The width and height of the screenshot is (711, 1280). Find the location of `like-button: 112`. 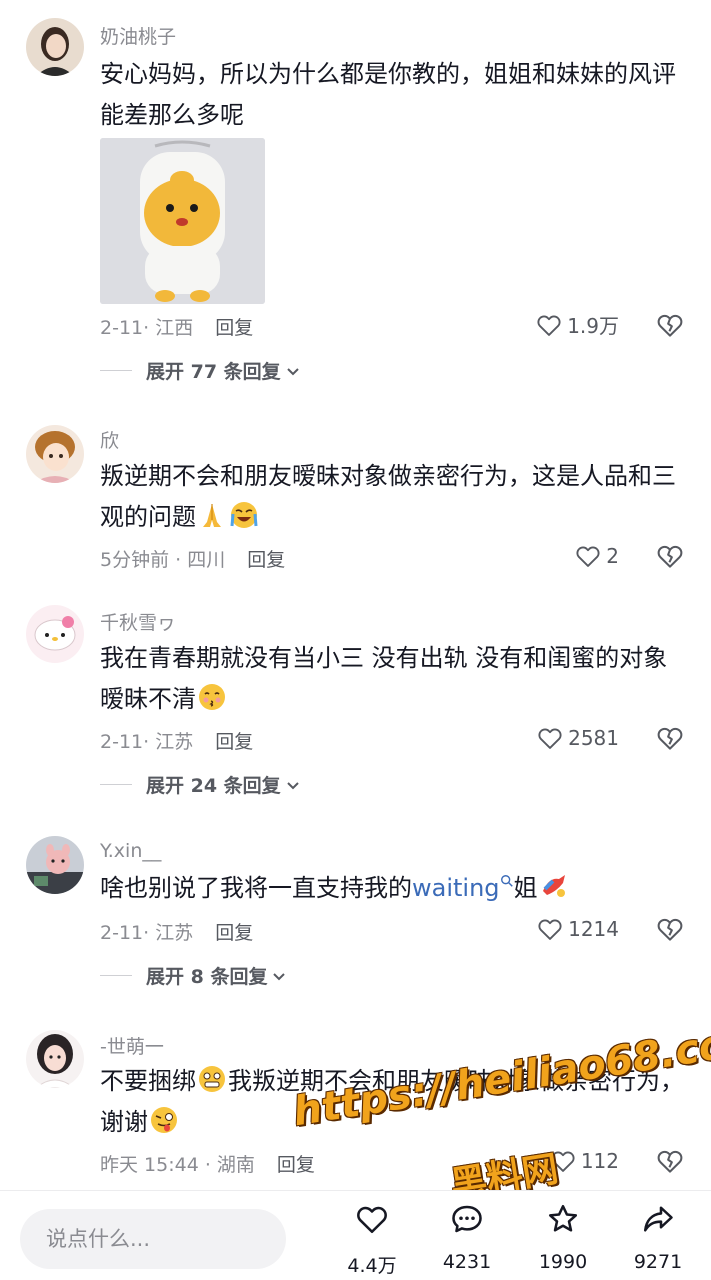

like-button: 112 is located at coordinates (584, 1161).